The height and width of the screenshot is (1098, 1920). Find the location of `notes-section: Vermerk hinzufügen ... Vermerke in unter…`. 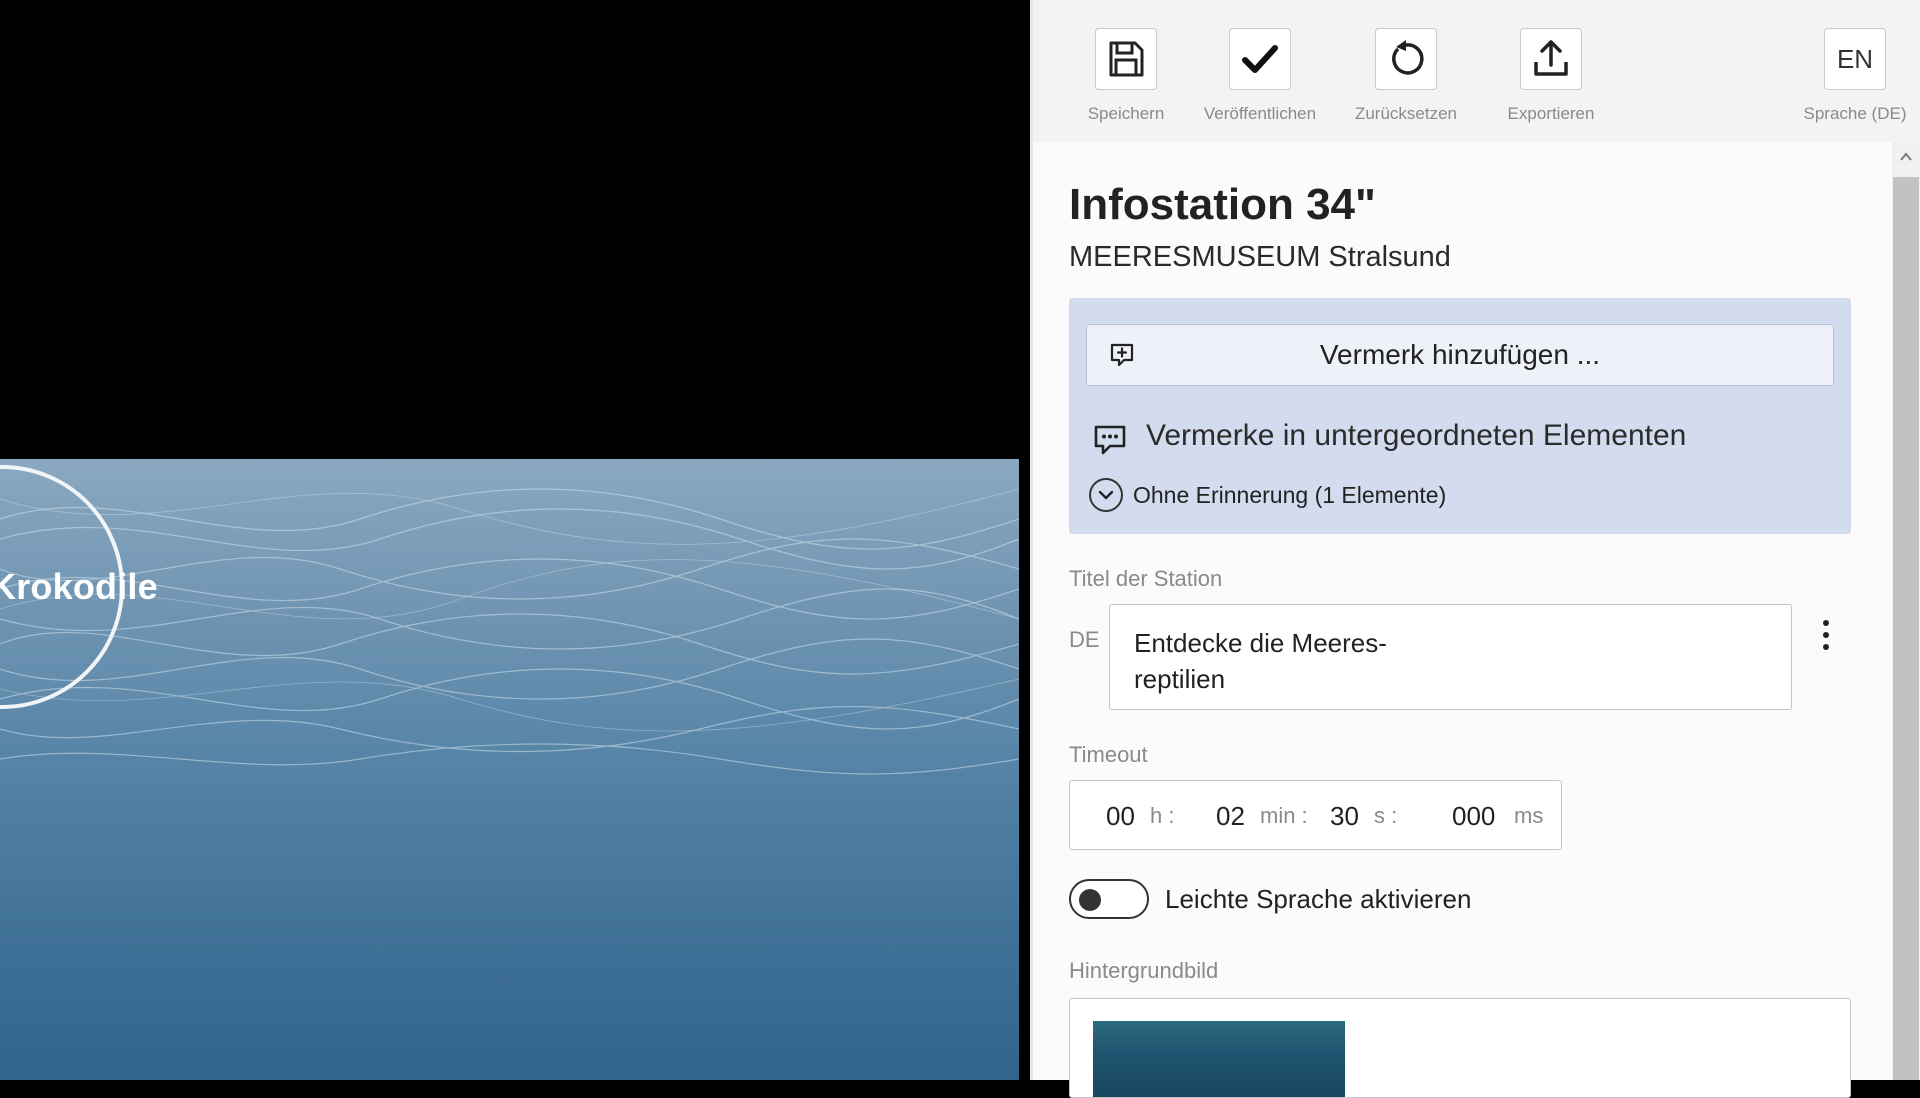

notes-section: Vermerk hinzufügen ... Vermerke in unter… is located at coordinates (1460, 416).